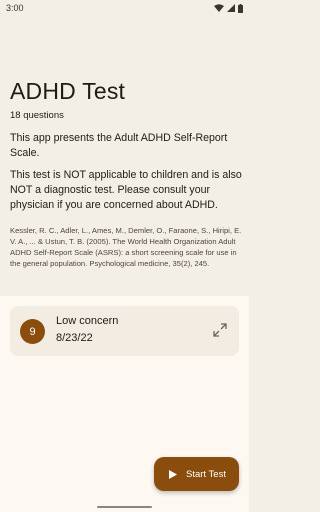 This screenshot has height=512, width=320. Describe the element at coordinates (124, 8) in the screenshot. I see `status-bar: 3:00` at that location.